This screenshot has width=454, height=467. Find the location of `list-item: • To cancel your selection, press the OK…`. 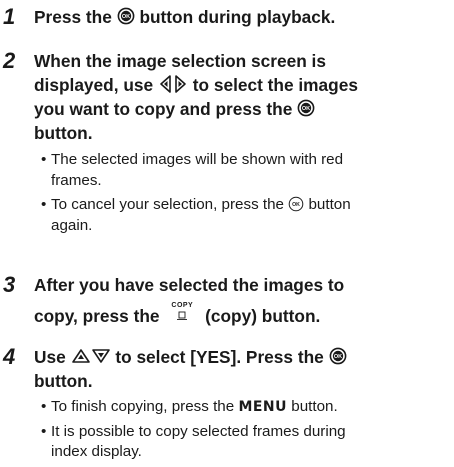

list-item: • To cancel your selection, press the OK… is located at coordinates (196, 215).